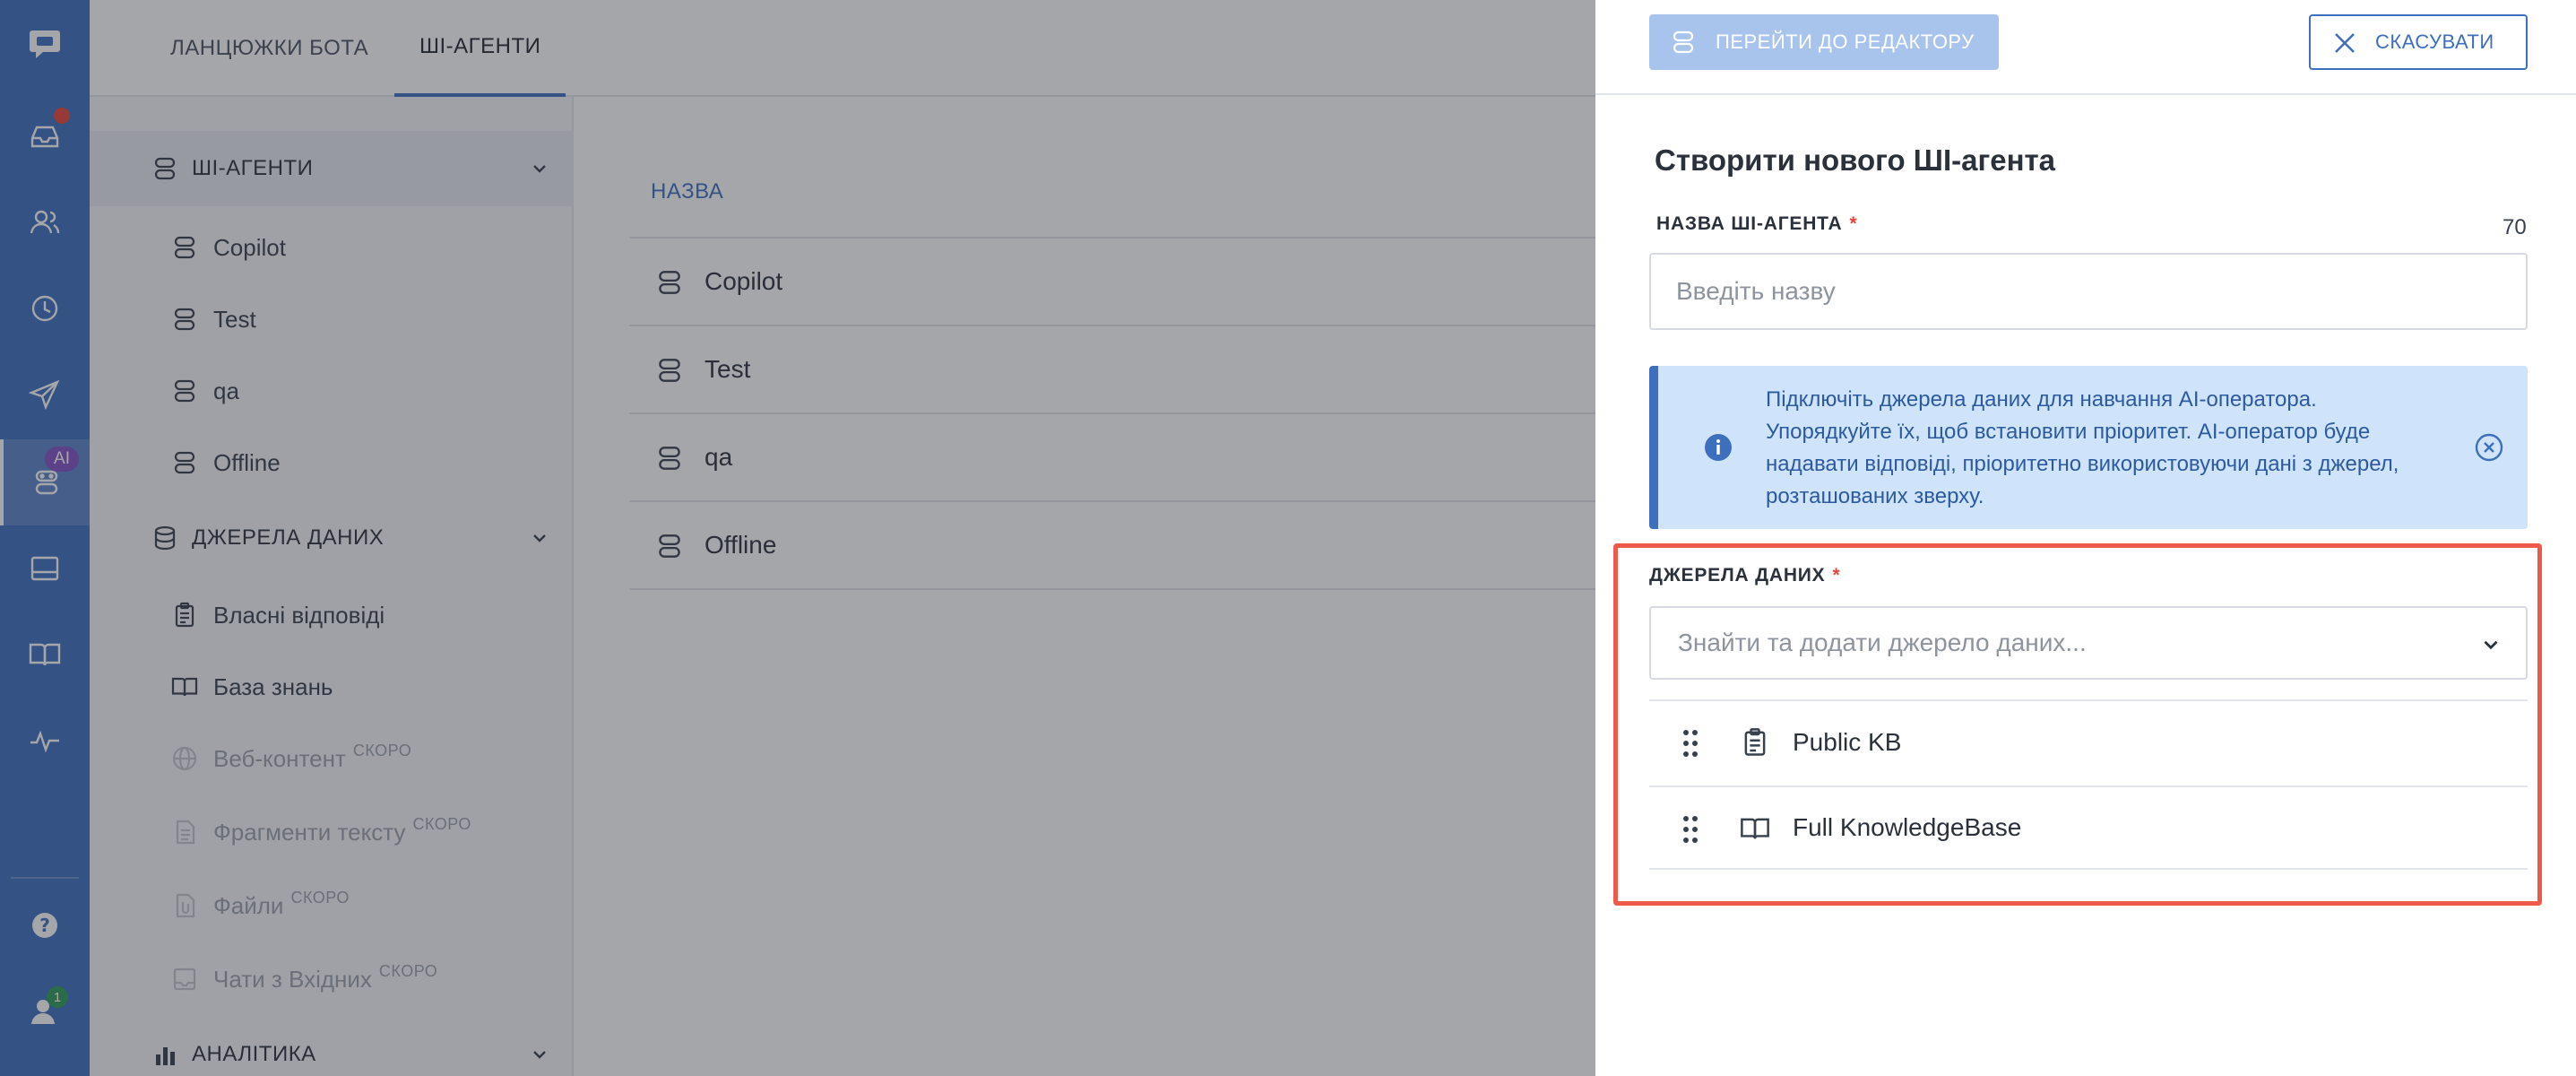 Image resolution: width=2576 pixels, height=1076 pixels. Describe the element at coordinates (2088, 741) in the screenshot. I see `list-item: Public KB` at that location.